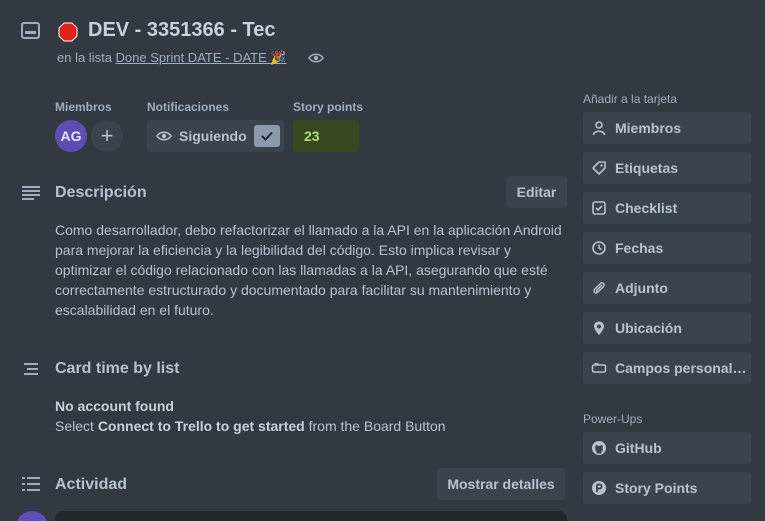  Describe the element at coordinates (30, 30) in the screenshot. I see `card-icon` at that location.